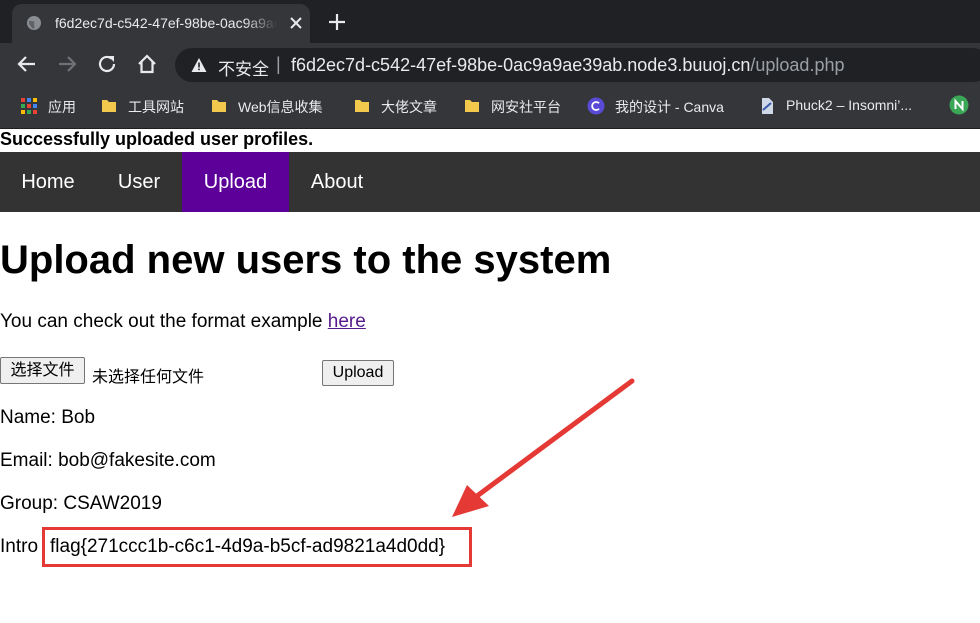  What do you see at coordinates (67, 64) in the screenshot?
I see `forward-arrow-icon` at bounding box center [67, 64].